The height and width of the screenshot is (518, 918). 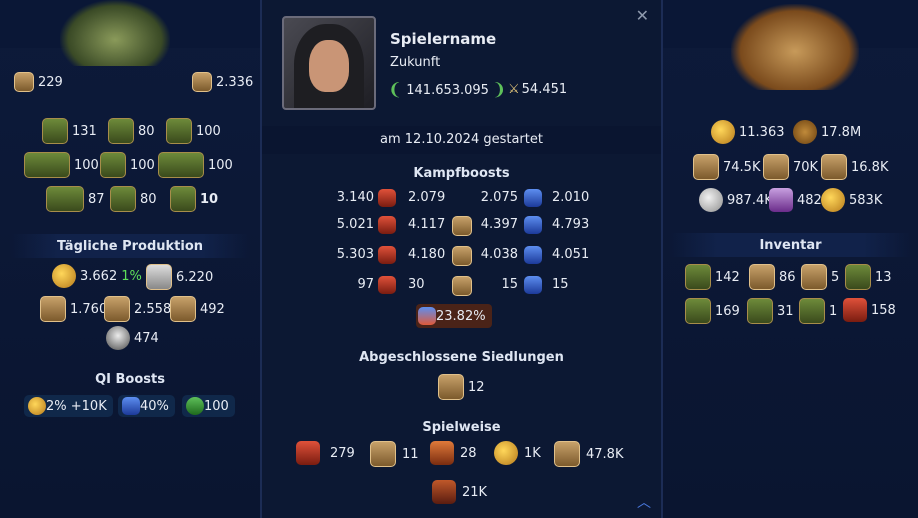 What do you see at coordinates (785, 311) in the screenshot?
I see `inventory-value: 31` at bounding box center [785, 311].